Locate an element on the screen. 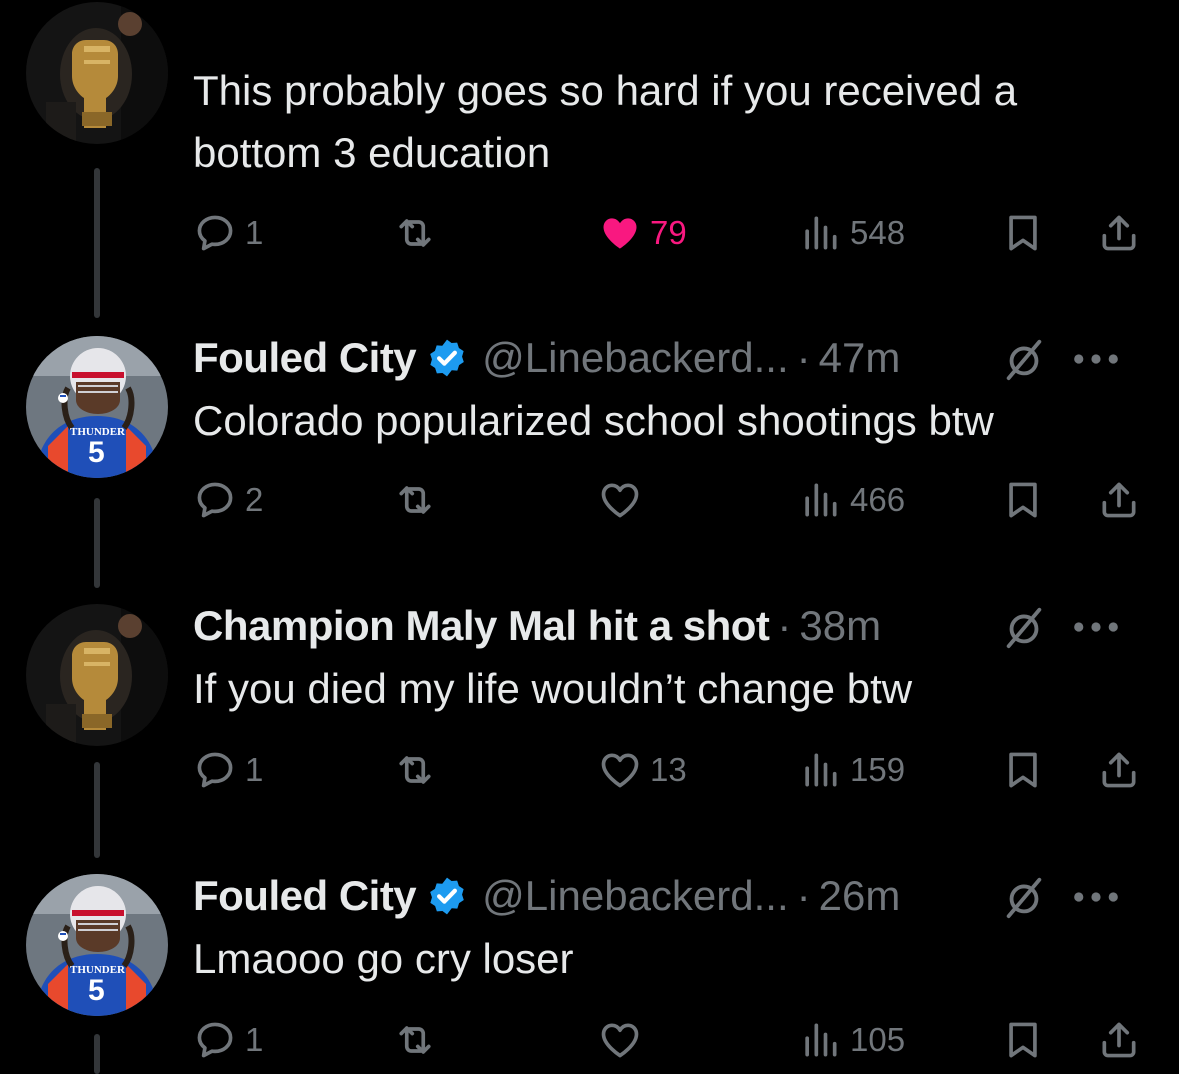  views-button: 548 is located at coordinates (851, 233).